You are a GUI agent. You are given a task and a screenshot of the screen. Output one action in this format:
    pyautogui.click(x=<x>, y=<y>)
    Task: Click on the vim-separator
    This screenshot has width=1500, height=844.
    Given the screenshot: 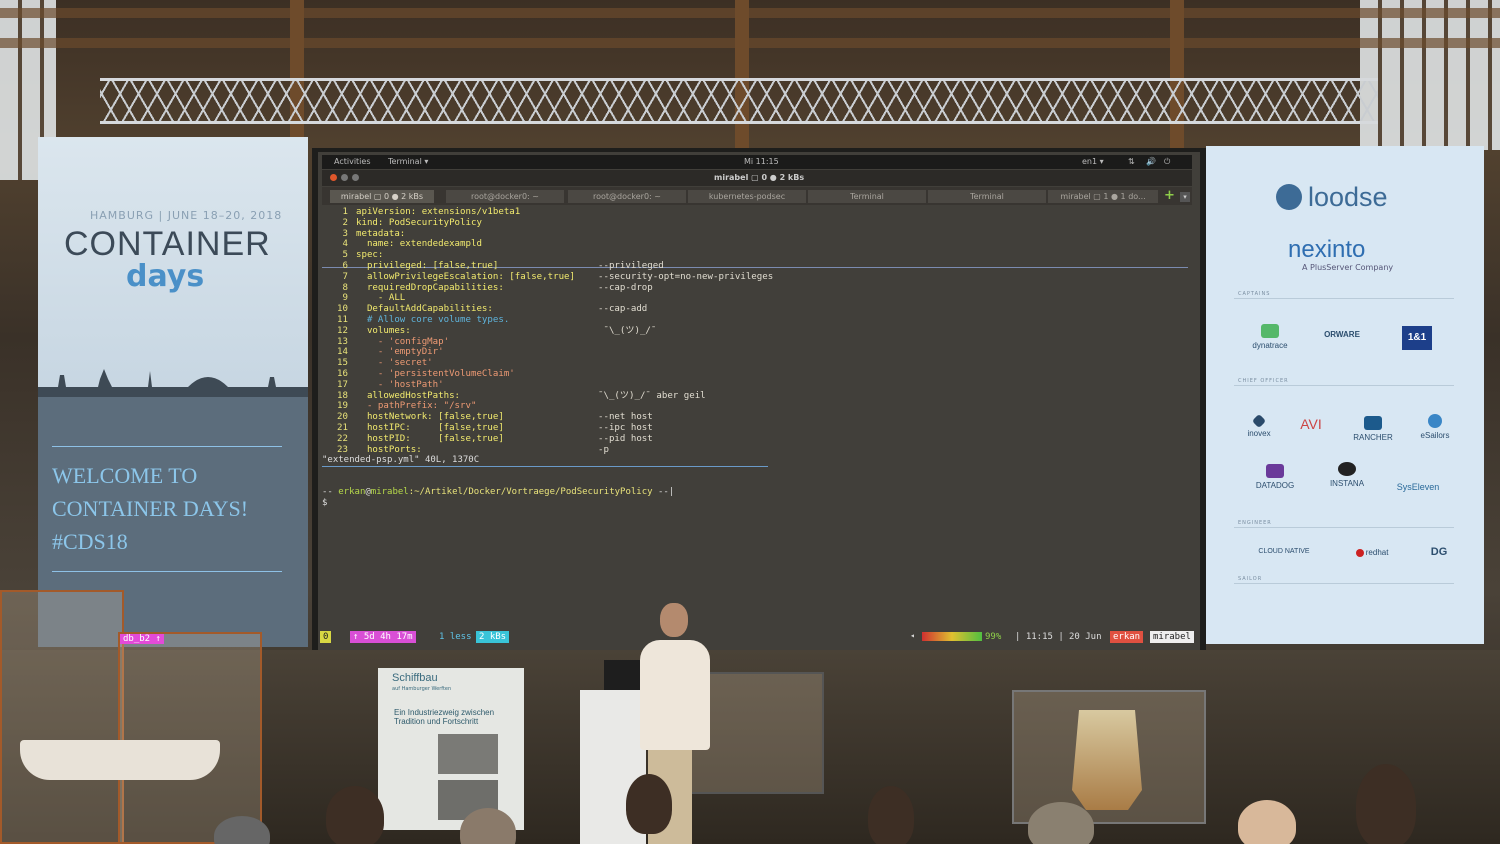 What is the action you would take?
    pyautogui.click(x=545, y=466)
    